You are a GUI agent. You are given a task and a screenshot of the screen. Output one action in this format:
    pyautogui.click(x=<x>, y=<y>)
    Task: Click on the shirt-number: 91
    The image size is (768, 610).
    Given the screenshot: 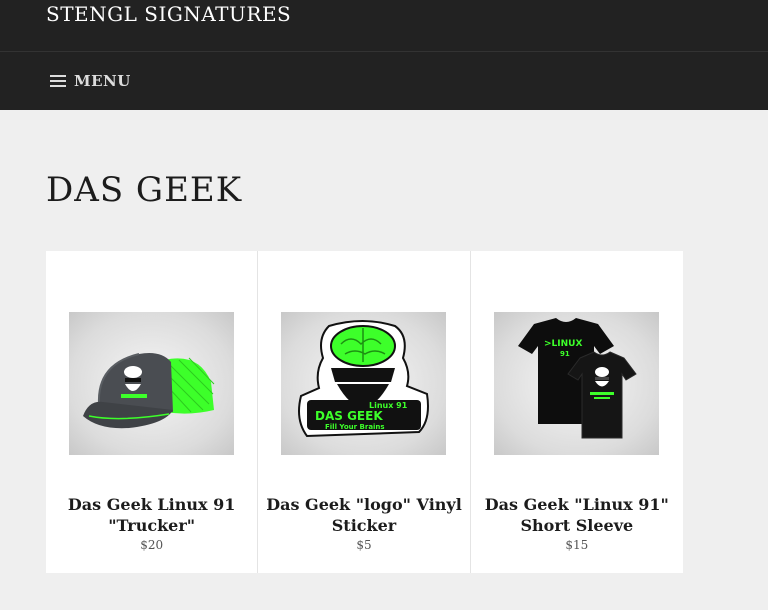 What is the action you would take?
    pyautogui.click(x=565, y=354)
    